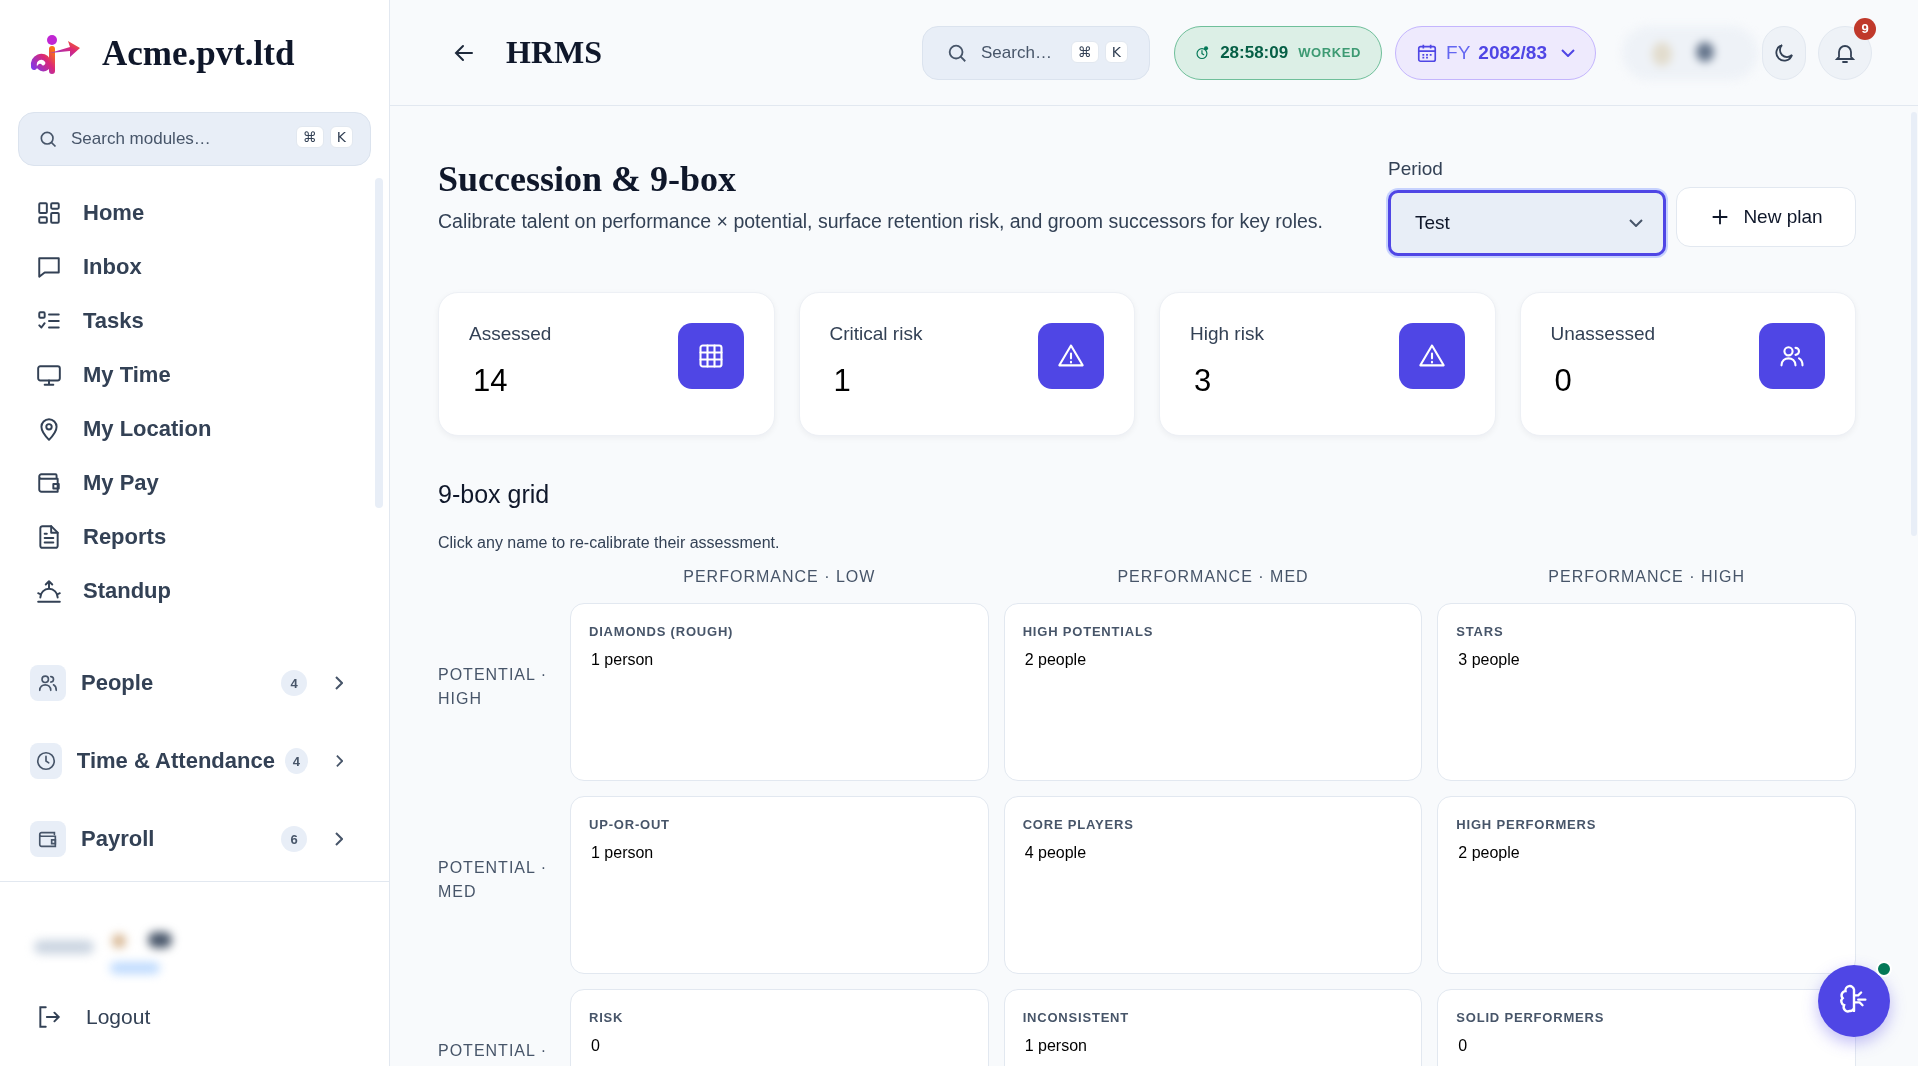 This screenshot has width=1918, height=1066. I want to click on box-title: RISK, so click(606, 1017).